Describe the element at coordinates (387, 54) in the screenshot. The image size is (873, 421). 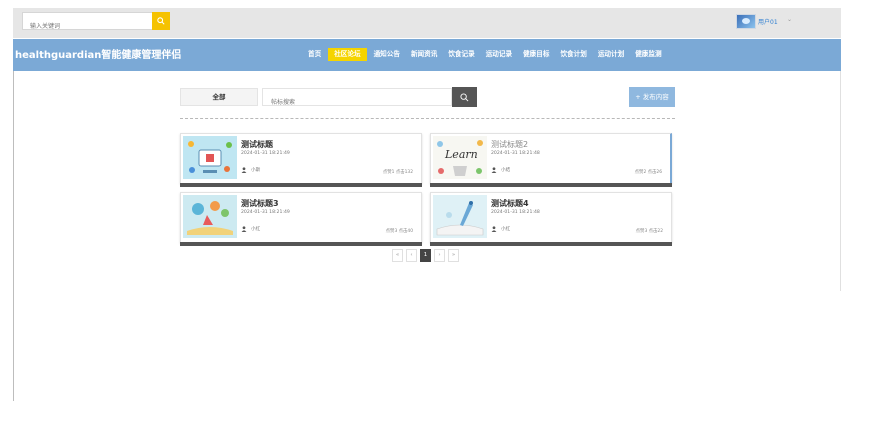
I see `nav-item-notices: 通知公告` at that location.